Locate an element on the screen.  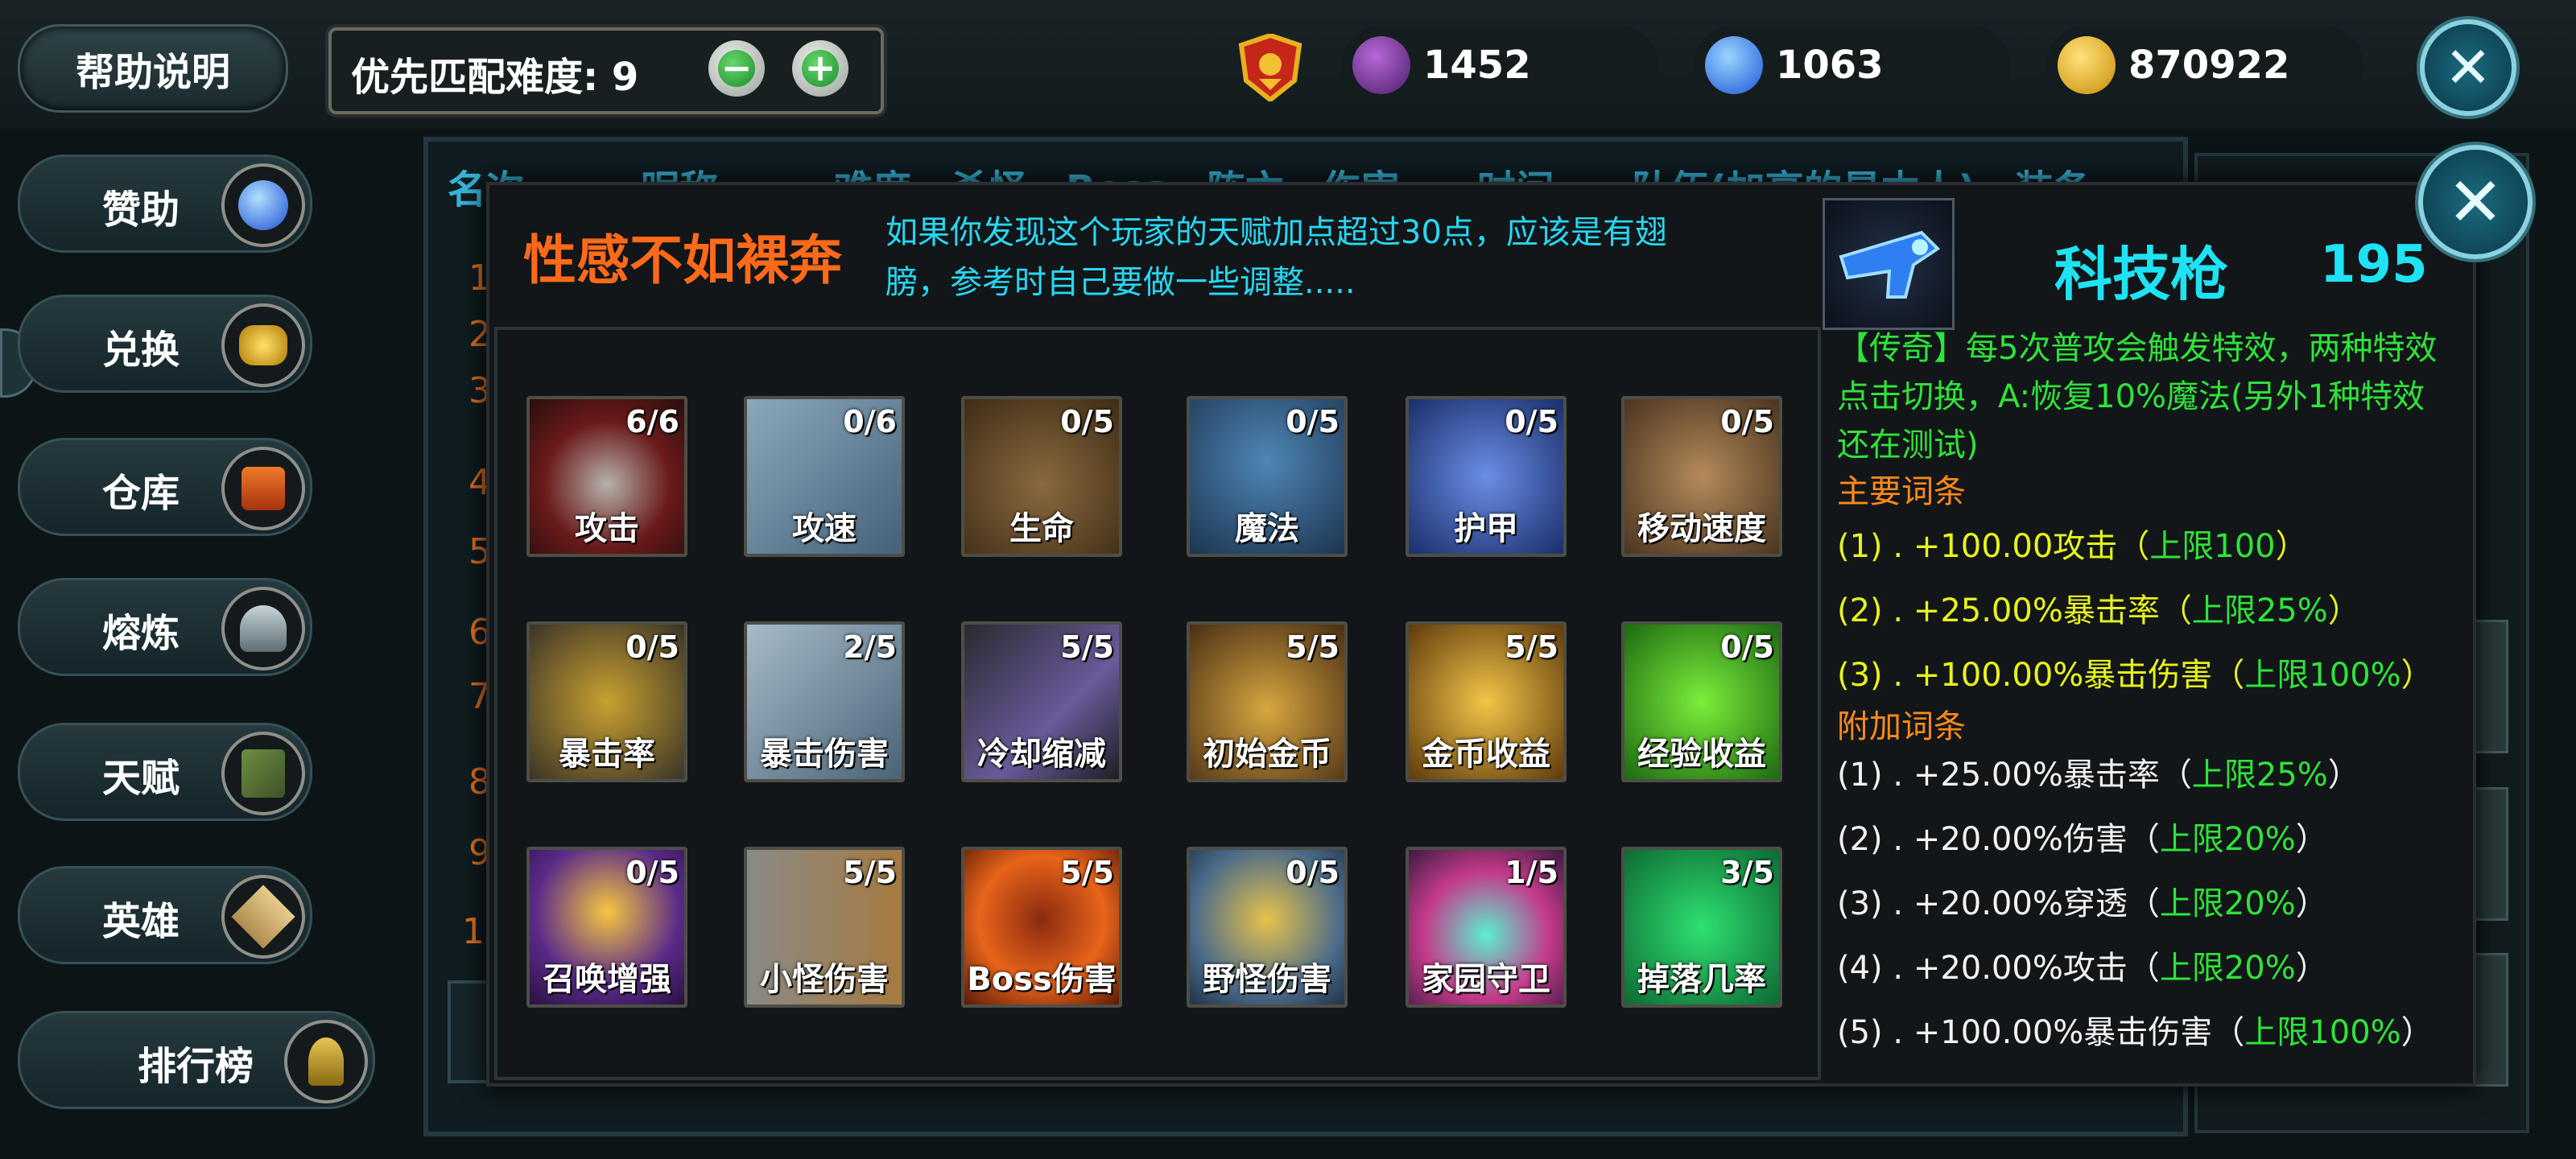
affix-text: (1) . +100.00攻击（ is located at coordinates (1993, 546).